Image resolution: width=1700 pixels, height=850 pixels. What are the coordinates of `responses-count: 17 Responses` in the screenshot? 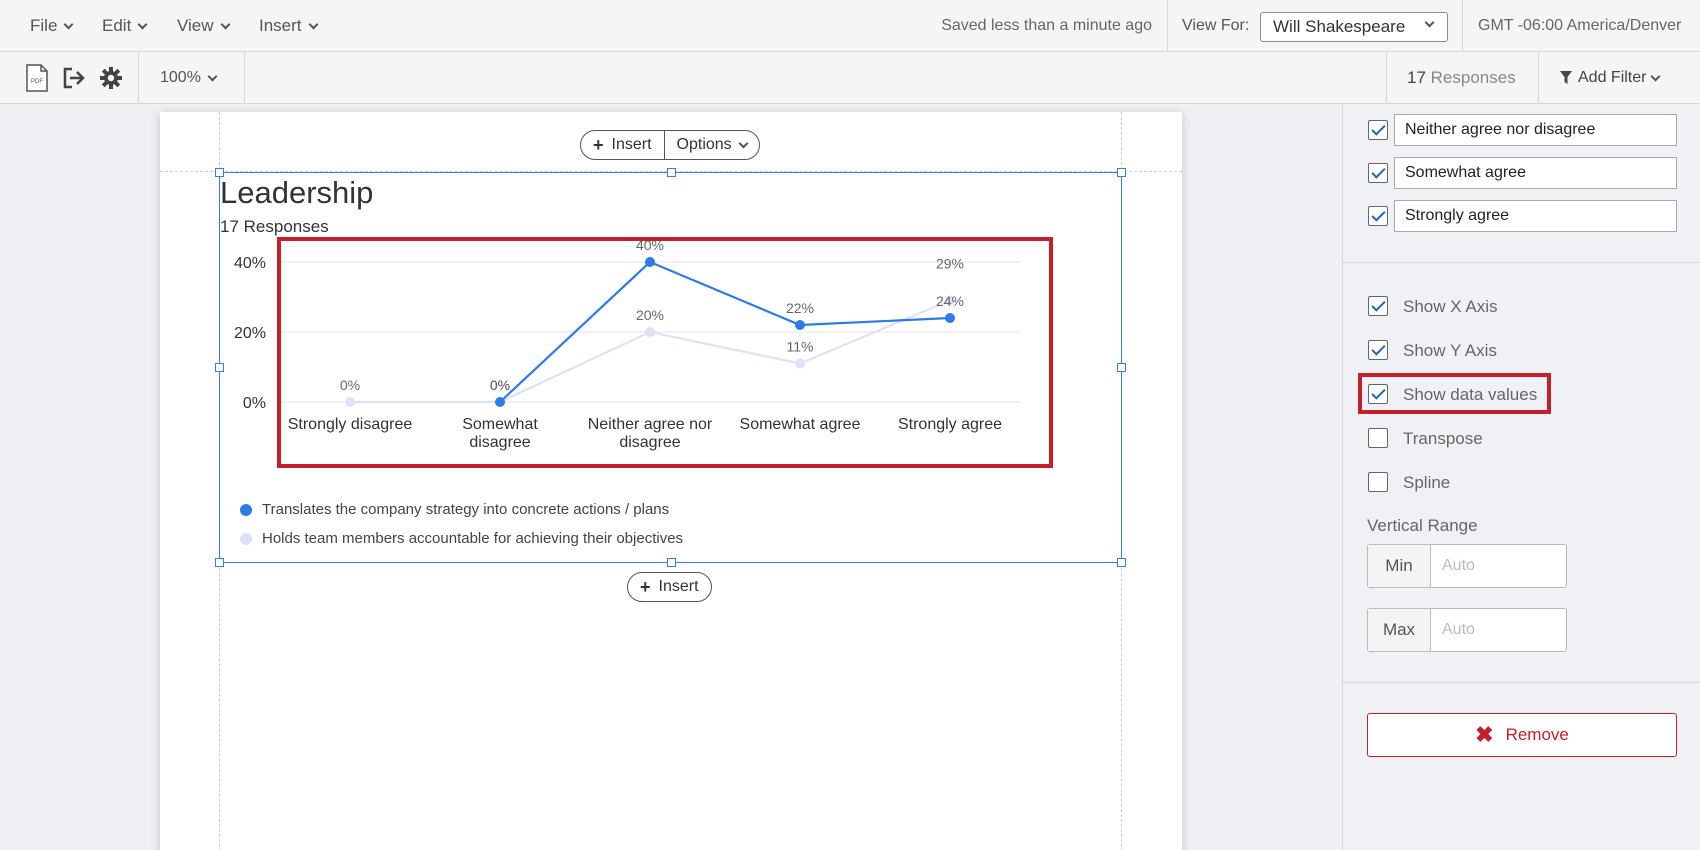 It's located at (1461, 78).